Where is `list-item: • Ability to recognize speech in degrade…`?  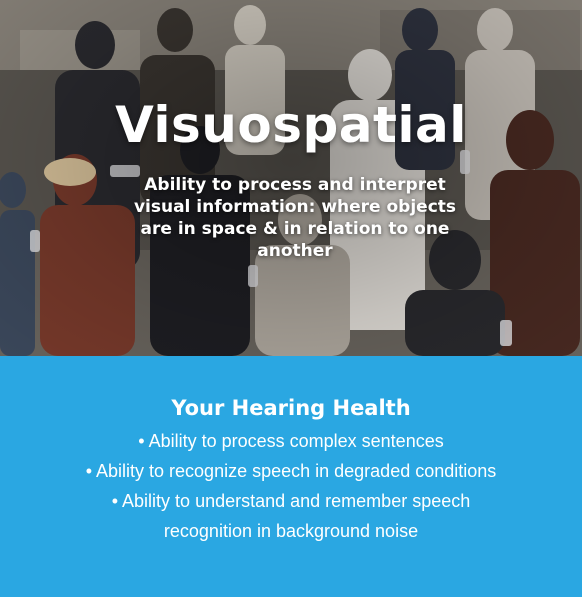
list-item: • Ability to recognize speech in degrade… is located at coordinates (291, 471).